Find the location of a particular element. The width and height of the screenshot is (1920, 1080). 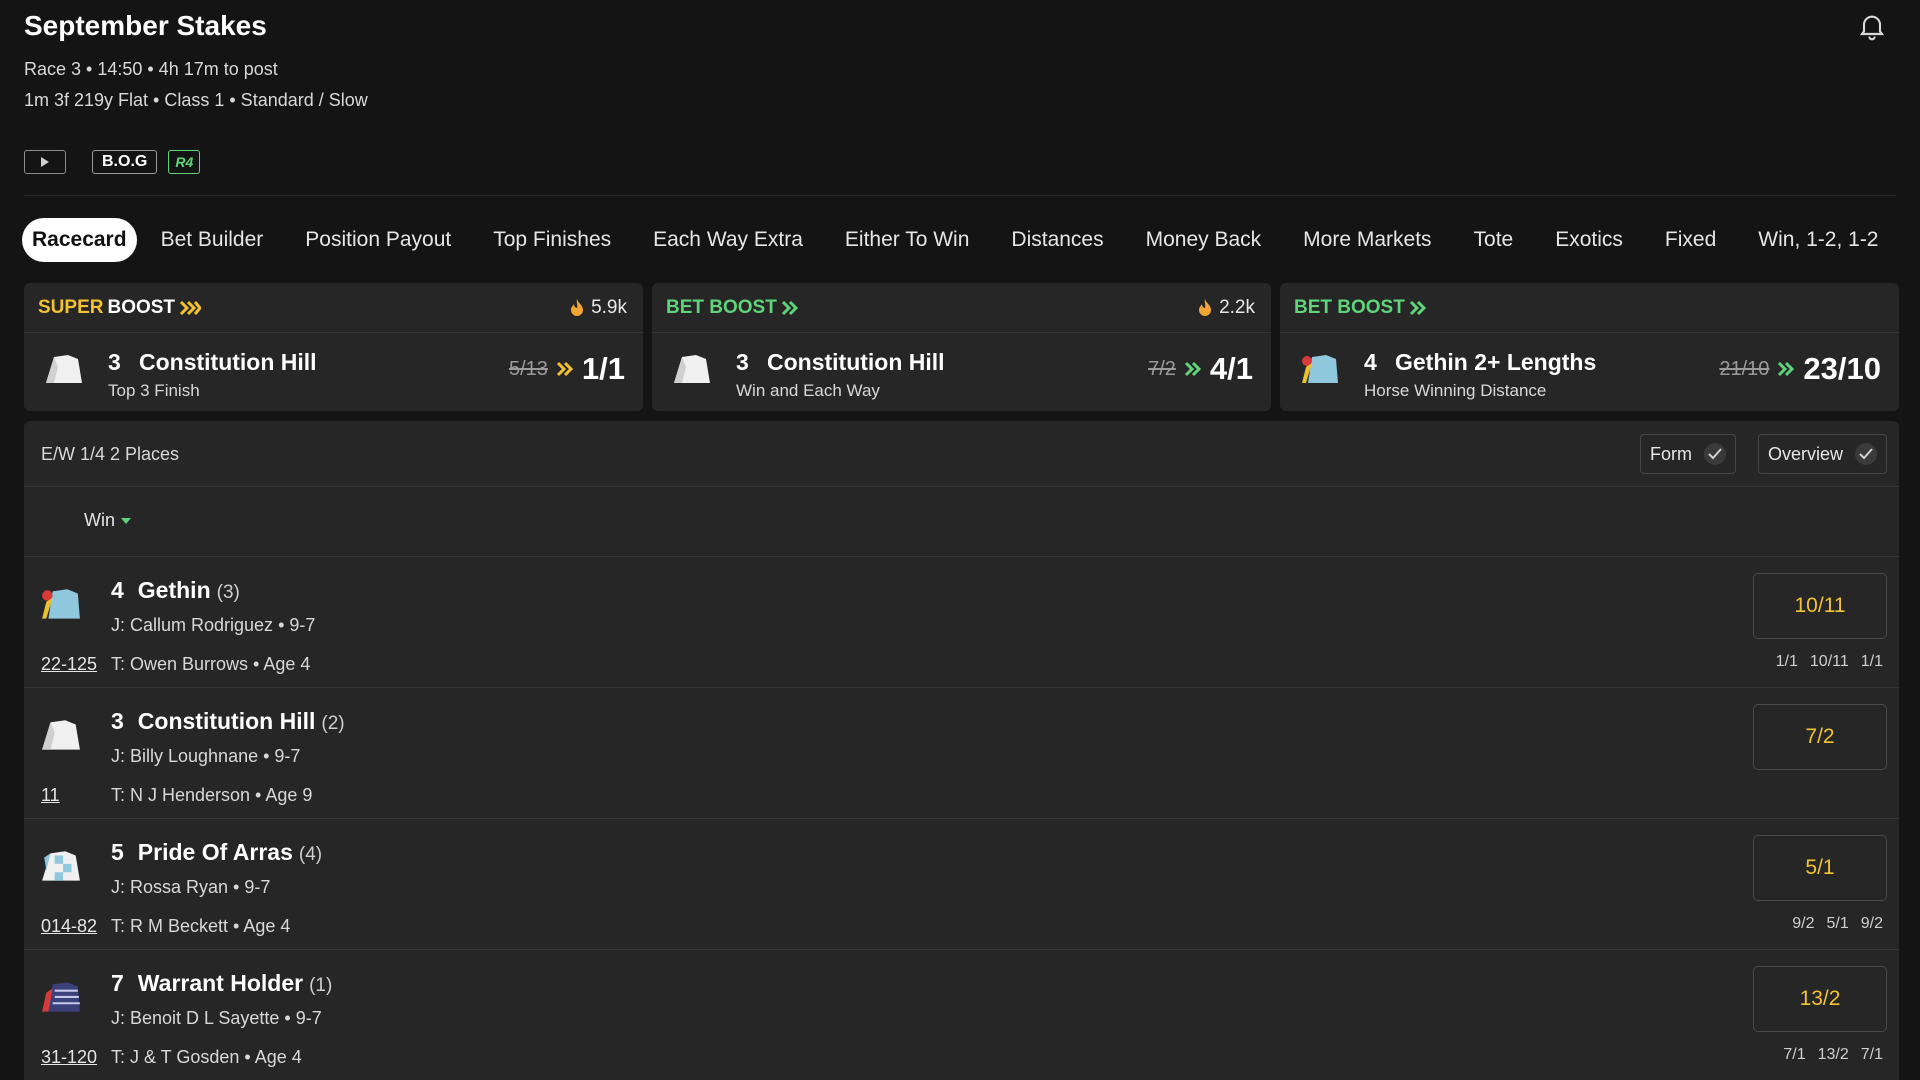

form-toggle: Form is located at coordinates (1688, 454).